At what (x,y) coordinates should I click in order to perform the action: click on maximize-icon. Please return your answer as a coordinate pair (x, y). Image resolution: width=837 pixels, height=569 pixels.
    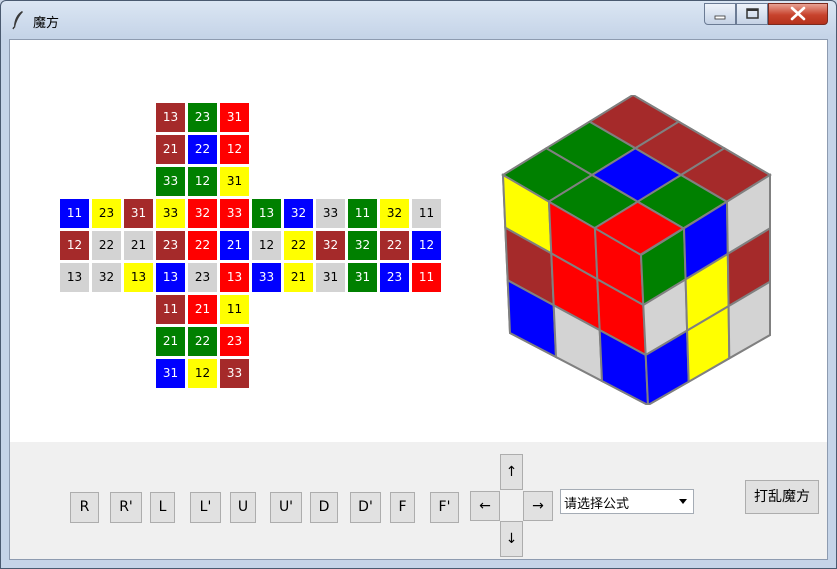
    Looking at the image, I should click on (752, 13).